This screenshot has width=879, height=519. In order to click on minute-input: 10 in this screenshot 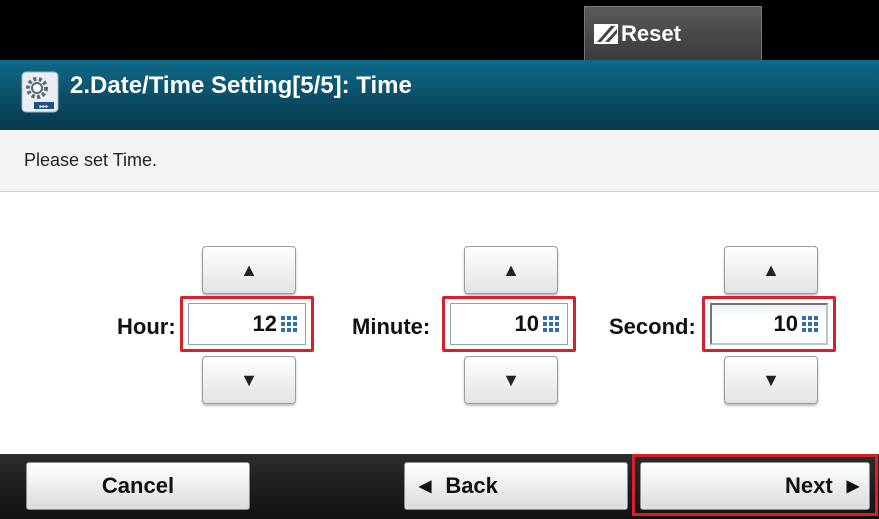, I will do `click(509, 324)`.